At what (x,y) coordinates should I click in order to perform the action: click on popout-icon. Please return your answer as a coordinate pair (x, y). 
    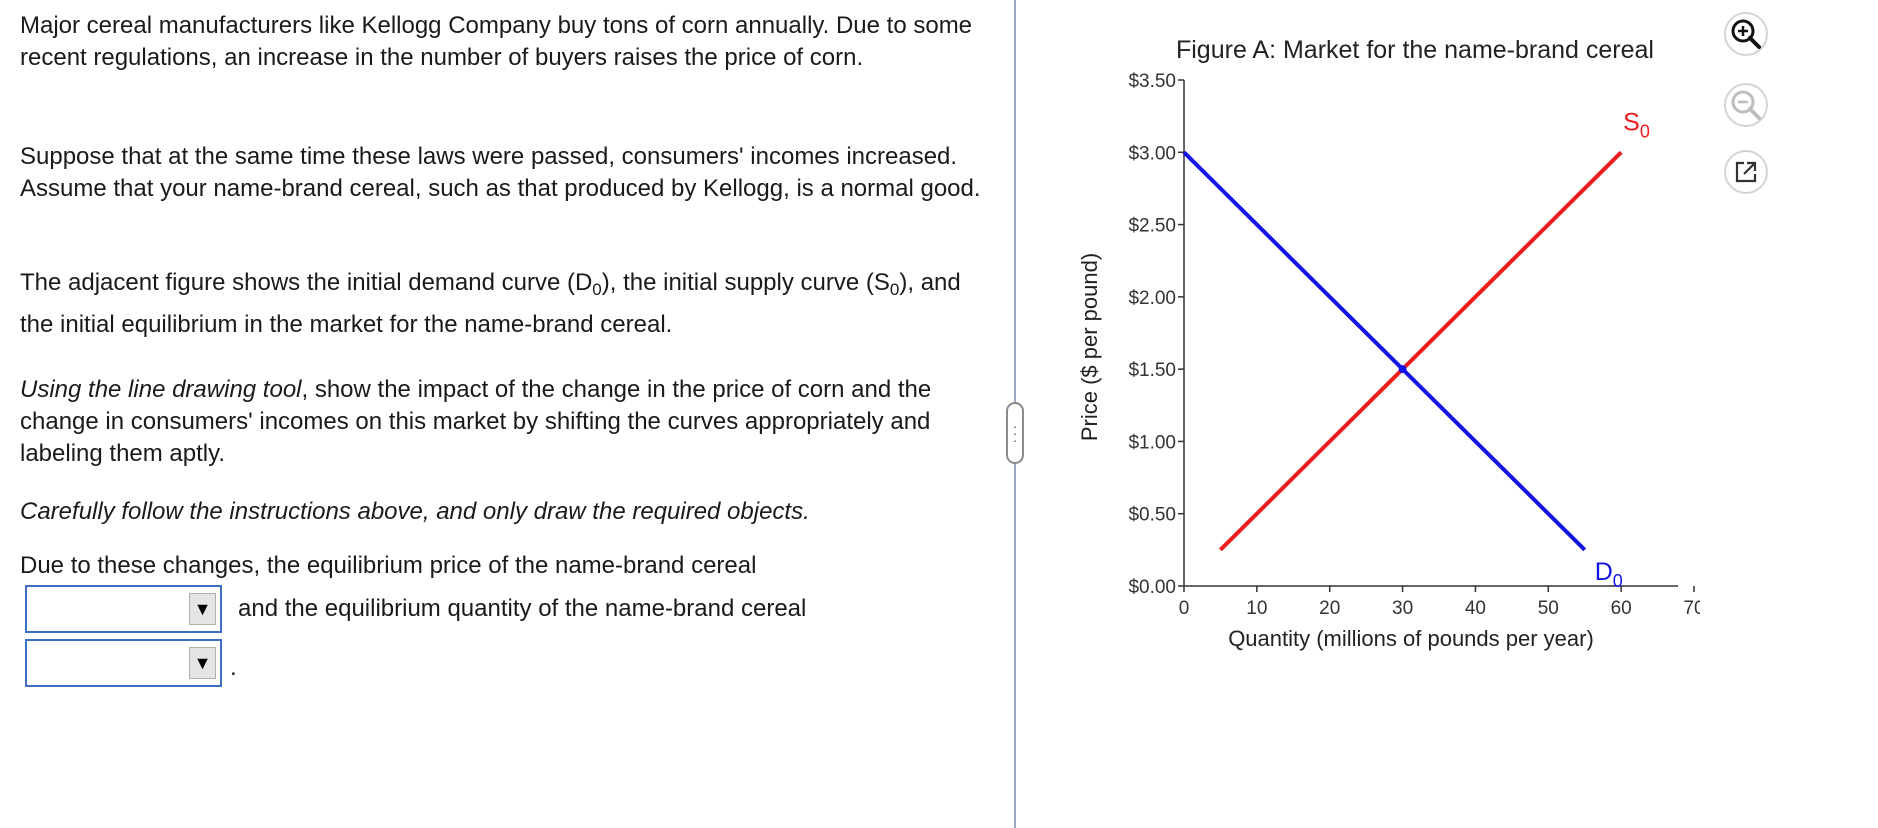
    Looking at the image, I should click on (1746, 172).